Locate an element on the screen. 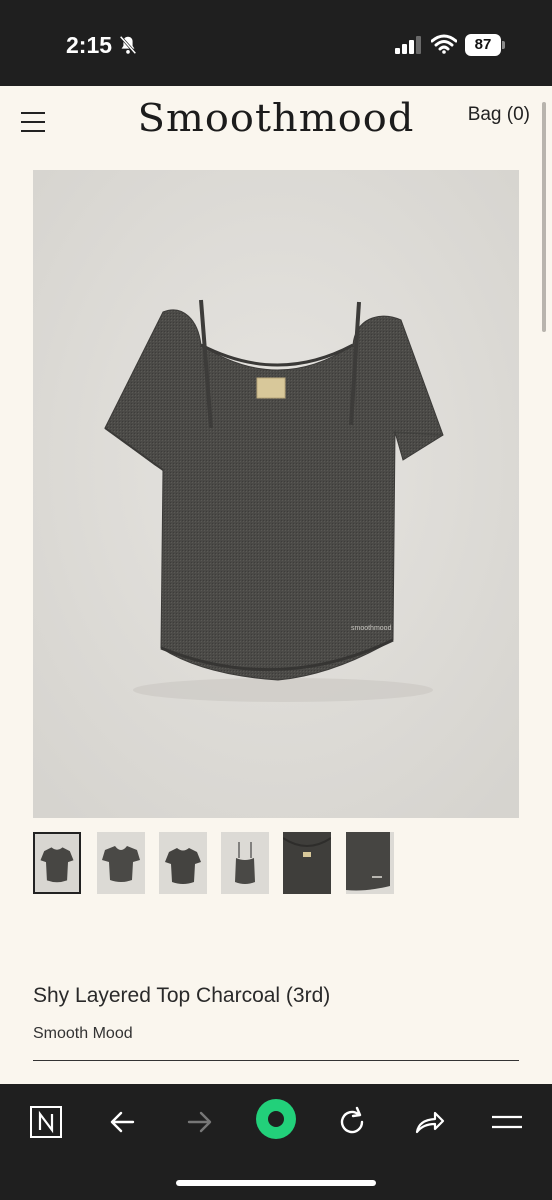 This screenshot has width=552, height=1200. battery-indicator: 87 is located at coordinates (485, 45).